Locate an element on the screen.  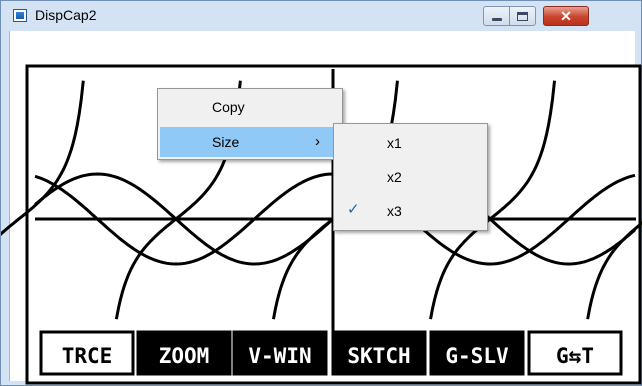
function-key-6: G⇆T is located at coordinates (575, 353).